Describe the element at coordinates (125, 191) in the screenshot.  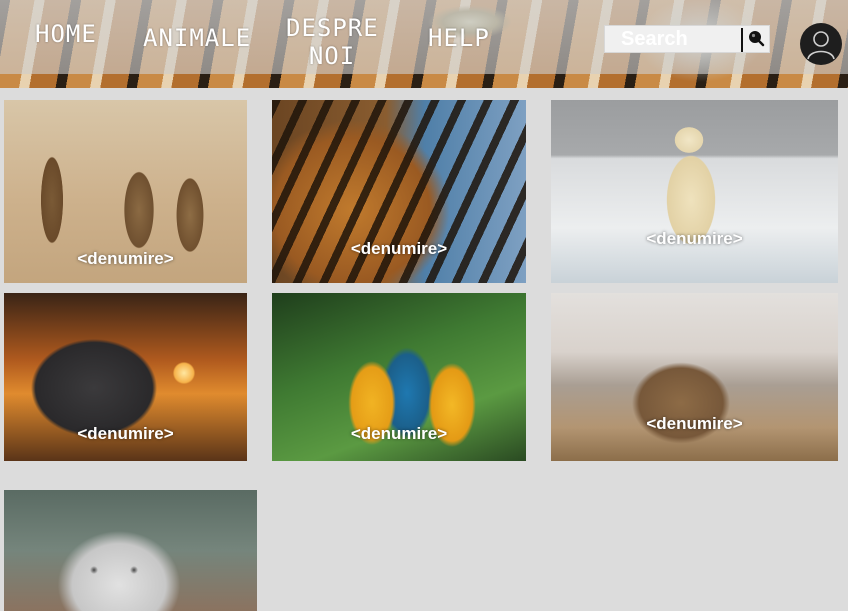
I see `animal-card-meerkats: <denumire>` at that location.